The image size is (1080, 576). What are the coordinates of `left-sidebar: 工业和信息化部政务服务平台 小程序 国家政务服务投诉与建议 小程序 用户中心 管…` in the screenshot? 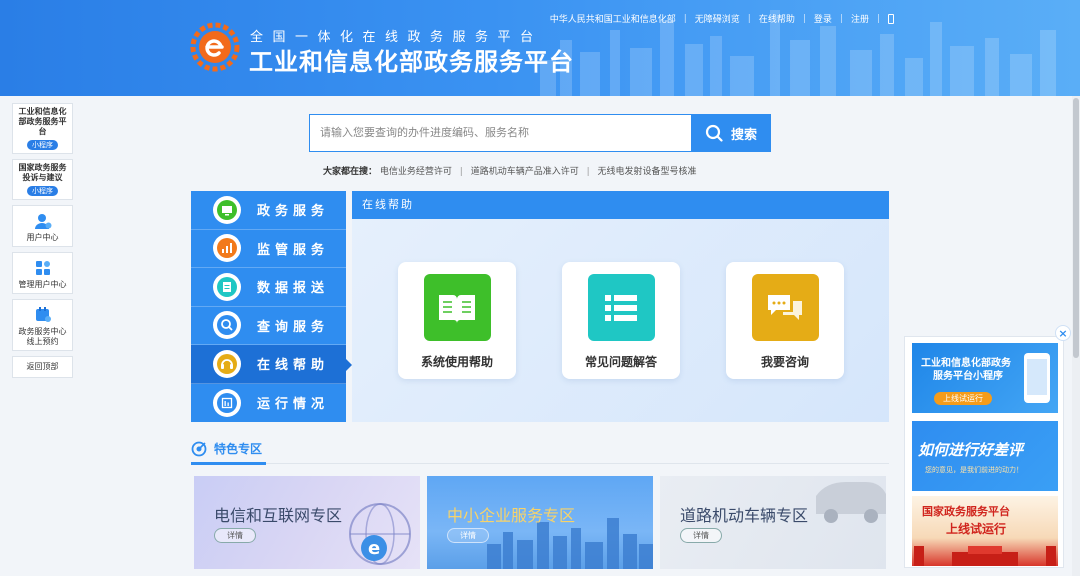 It's located at (42, 243).